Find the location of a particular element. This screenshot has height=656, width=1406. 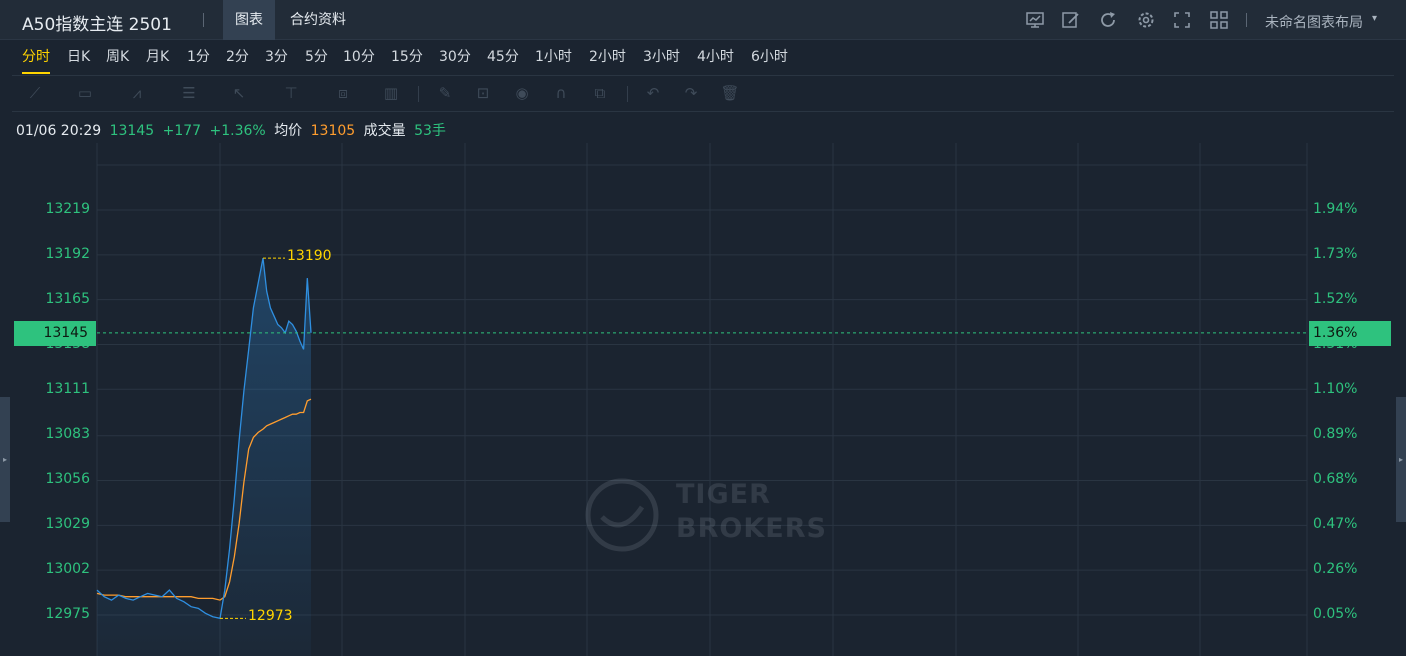

tab-contract-info: 合约资料 is located at coordinates (318, 20).